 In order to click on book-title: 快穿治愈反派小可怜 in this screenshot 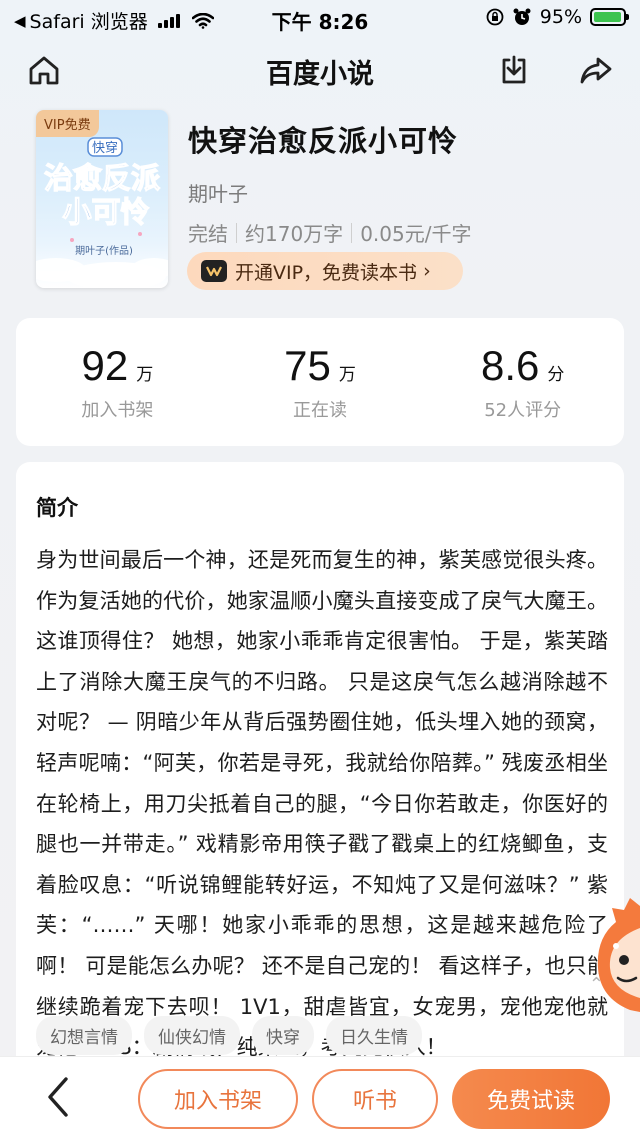, I will do `click(323, 141)`.